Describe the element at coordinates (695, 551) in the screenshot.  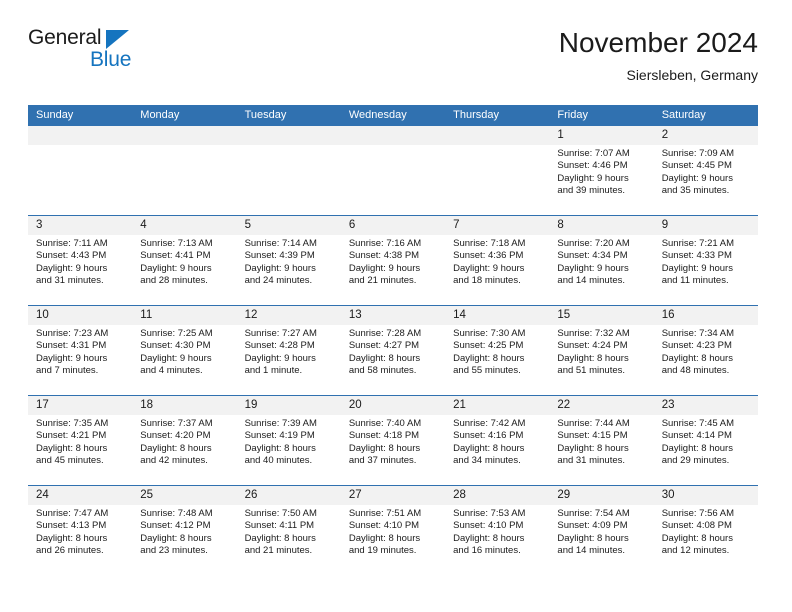
I see `daylight-text-line2: and 12 minutes.` at that location.